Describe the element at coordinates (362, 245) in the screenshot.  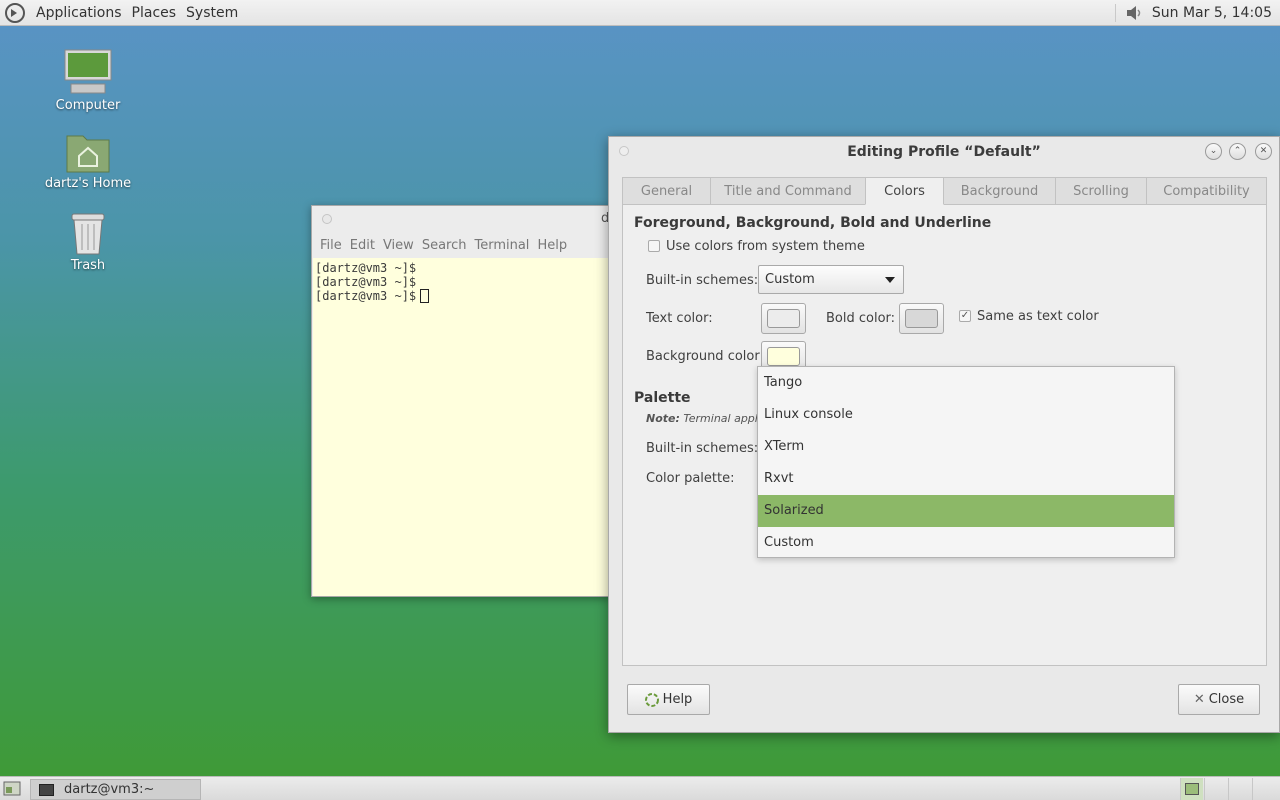
I see `terminal-menu-edit: Edit` at that location.